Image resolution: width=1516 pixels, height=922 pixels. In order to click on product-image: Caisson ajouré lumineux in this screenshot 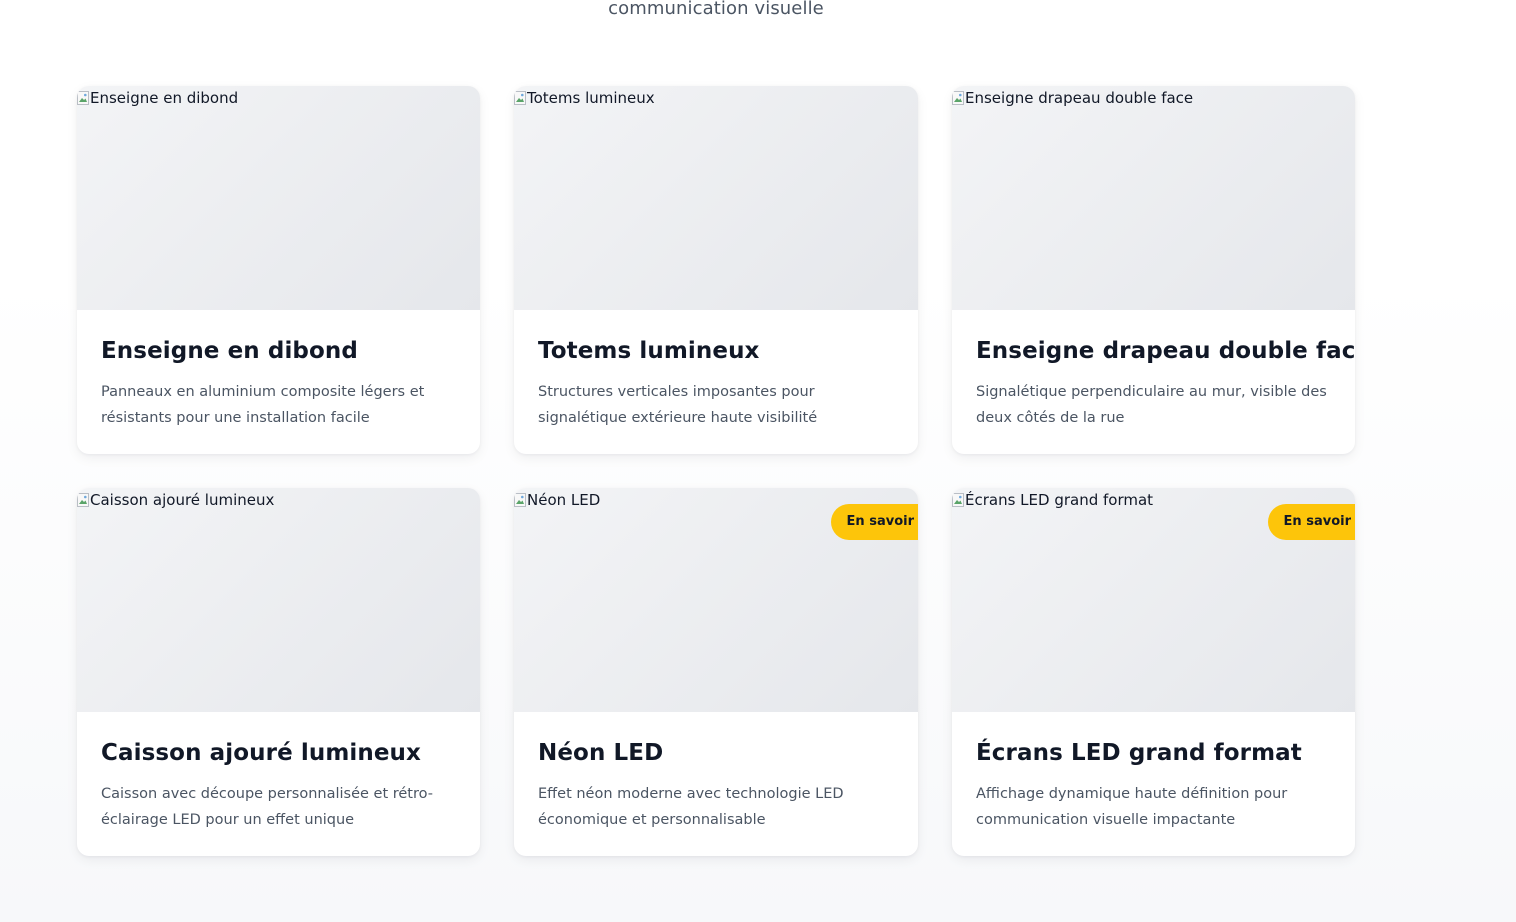, I will do `click(278, 600)`.